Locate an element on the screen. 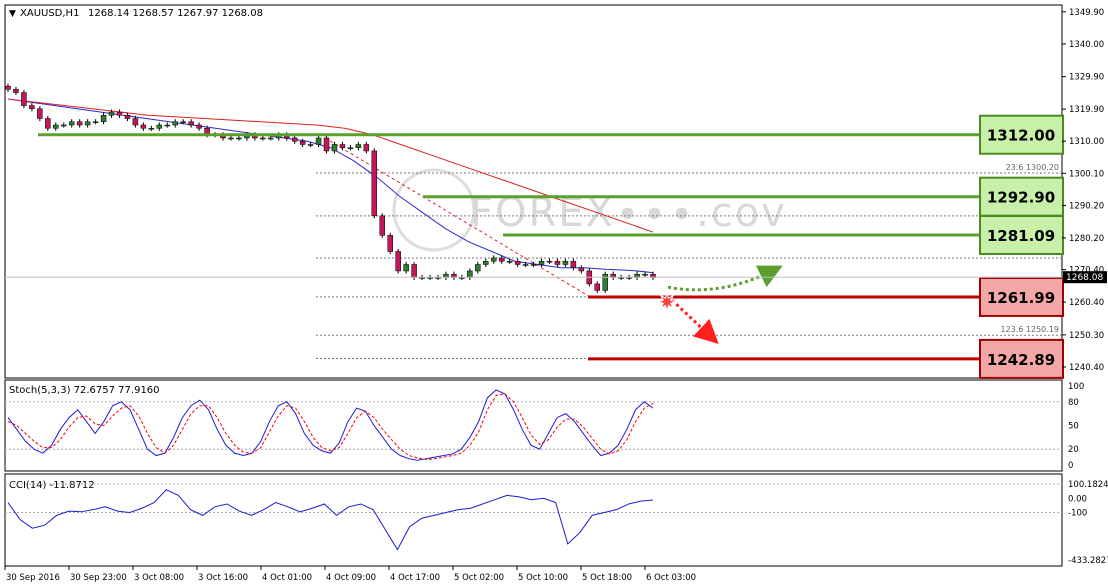  fib-level-label: 123.6 1250.19 is located at coordinates (1029, 329).